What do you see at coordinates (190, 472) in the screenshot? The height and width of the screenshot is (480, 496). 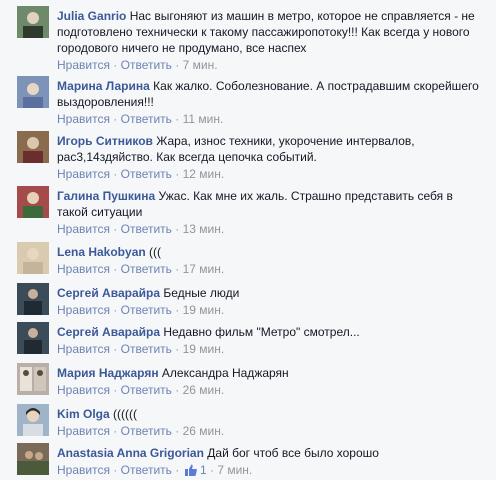 I see `like-thumb-icon` at bounding box center [190, 472].